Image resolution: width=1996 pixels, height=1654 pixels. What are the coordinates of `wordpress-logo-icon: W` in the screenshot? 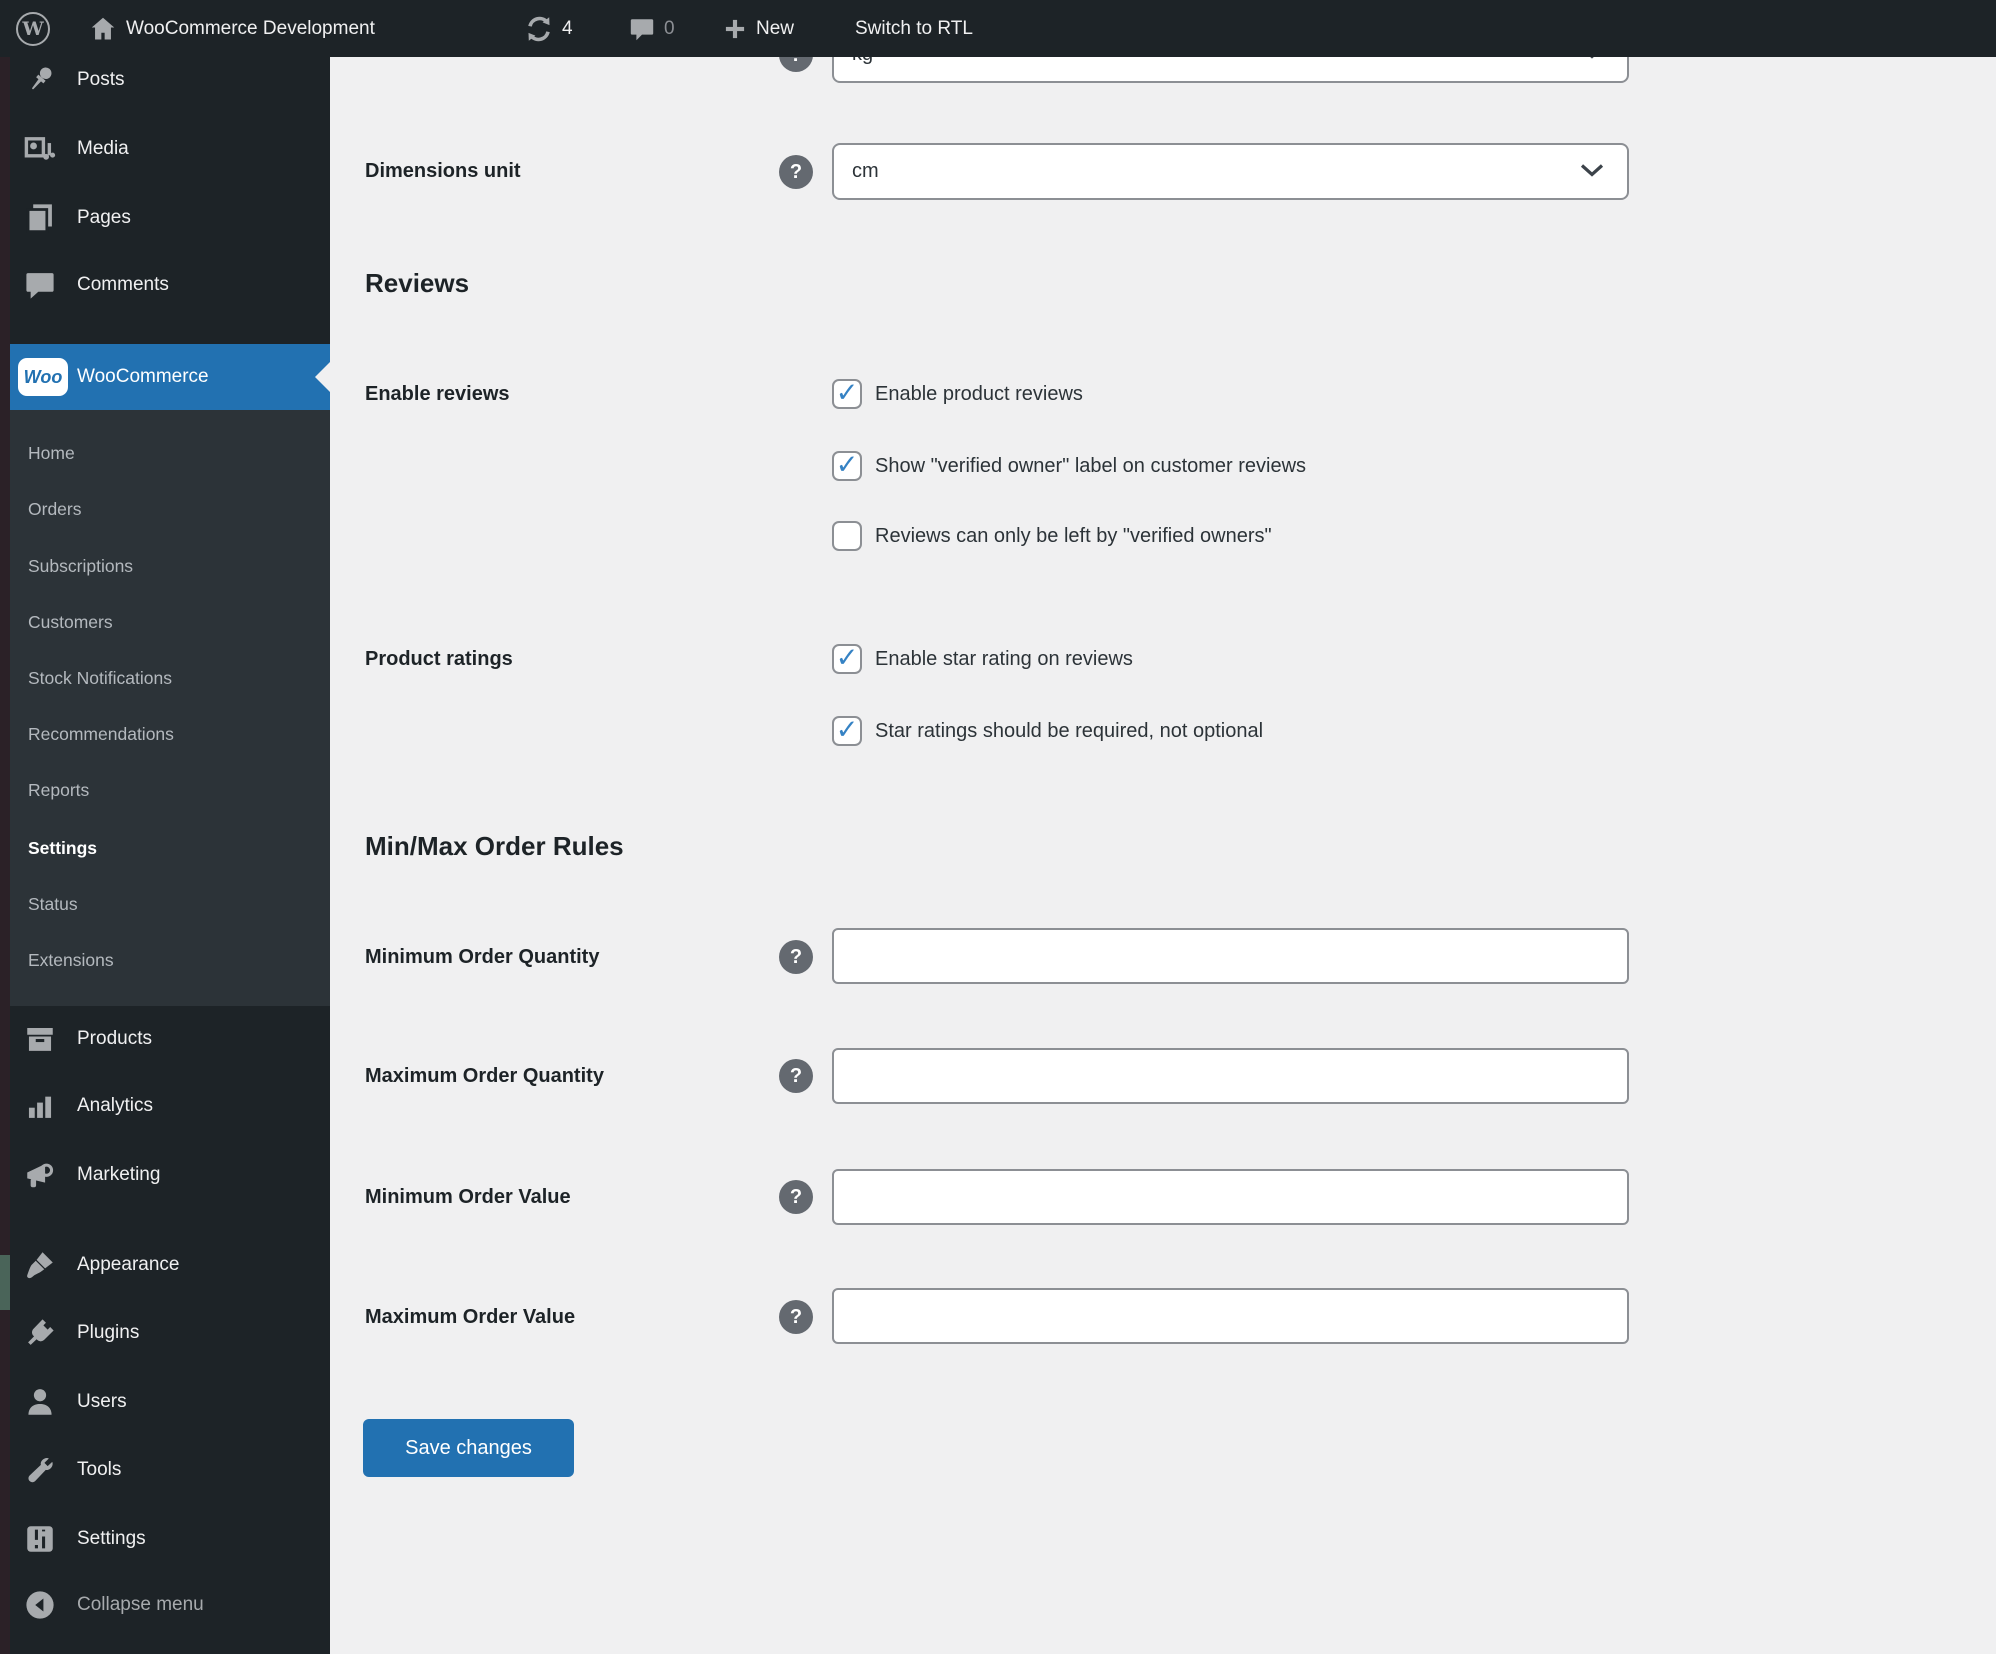 It's located at (33, 28).